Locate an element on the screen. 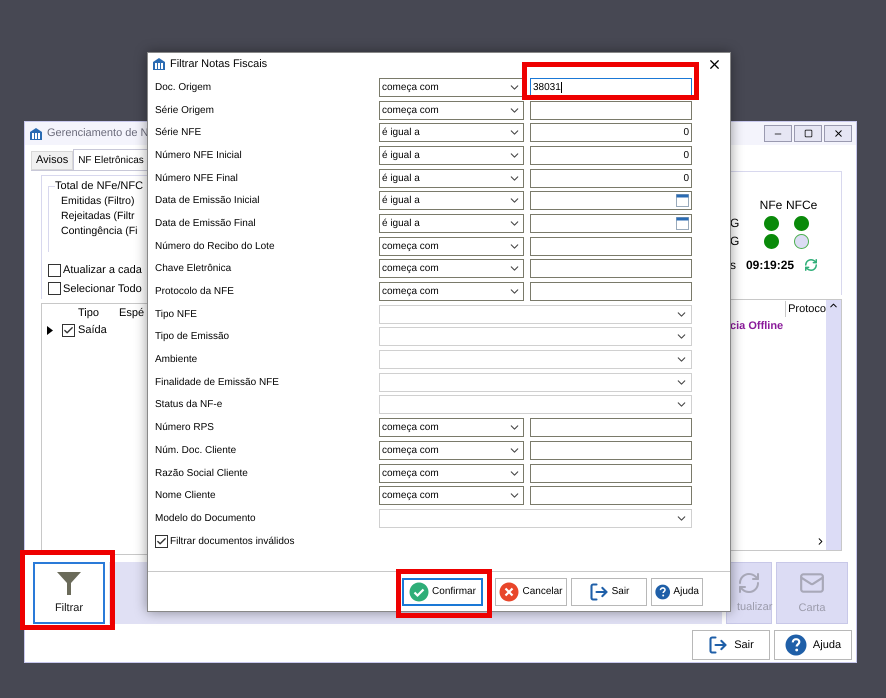  field-label: Número RPS is located at coordinates (185, 428).